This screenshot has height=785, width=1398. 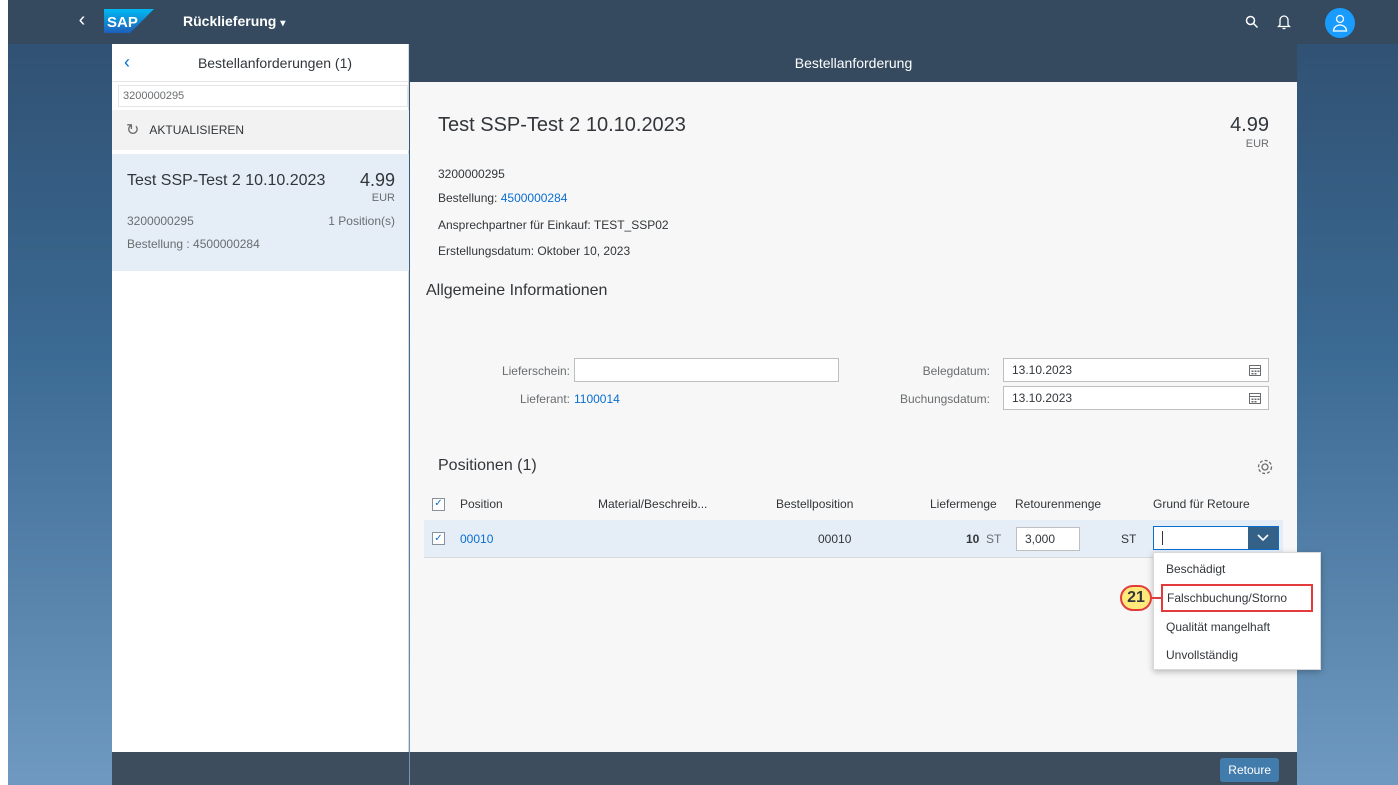 What do you see at coordinates (82, 20) in the screenshot?
I see `back-icon: ‹` at bounding box center [82, 20].